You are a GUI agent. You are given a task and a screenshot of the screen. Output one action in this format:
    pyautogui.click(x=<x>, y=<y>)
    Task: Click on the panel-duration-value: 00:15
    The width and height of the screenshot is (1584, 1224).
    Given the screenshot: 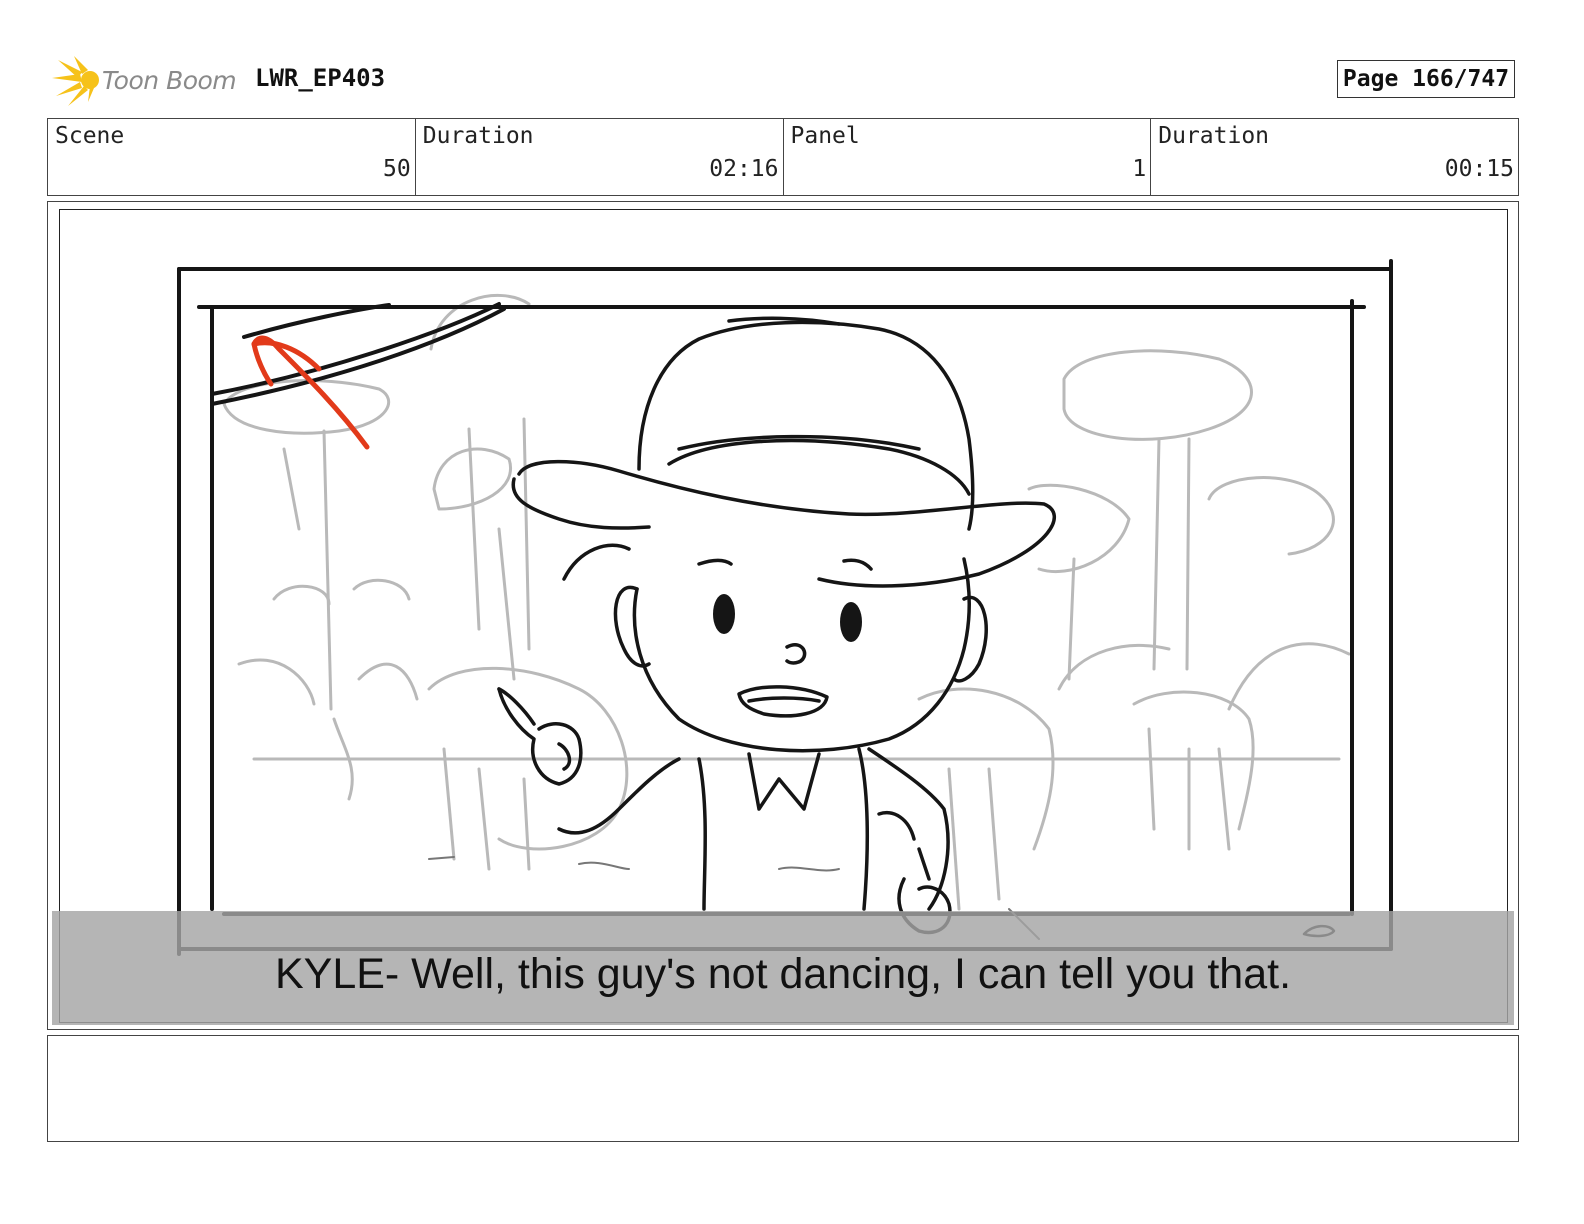 What is the action you would take?
    pyautogui.click(x=1479, y=169)
    